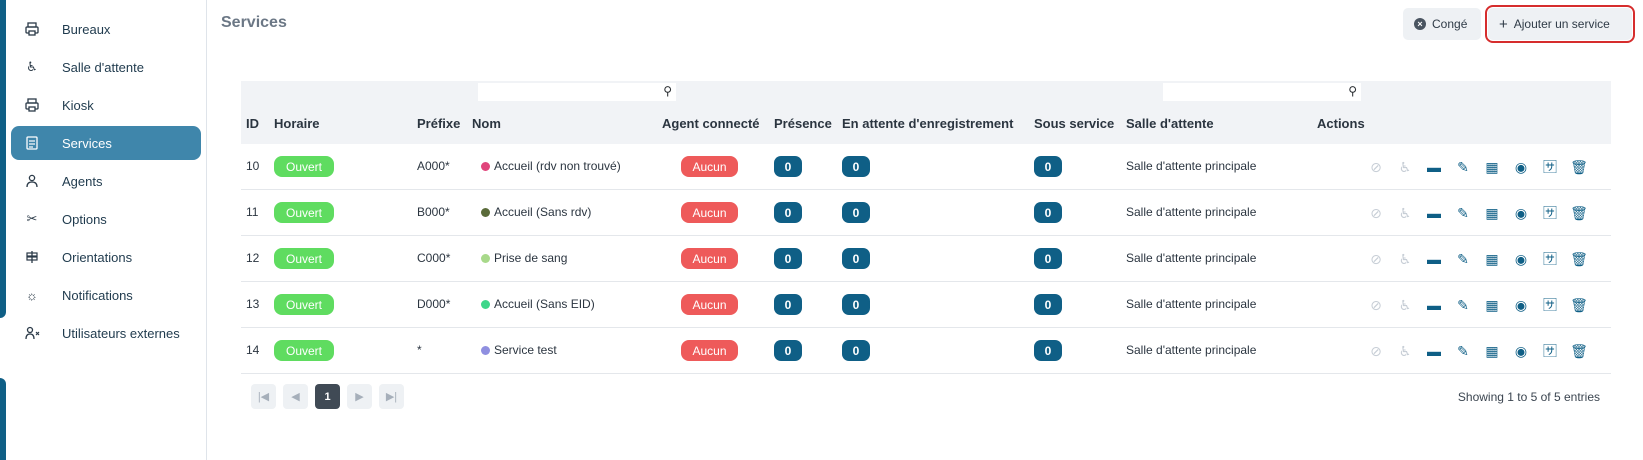  What do you see at coordinates (1442, 24) in the screenshot?
I see `conge-button: × Congé` at bounding box center [1442, 24].